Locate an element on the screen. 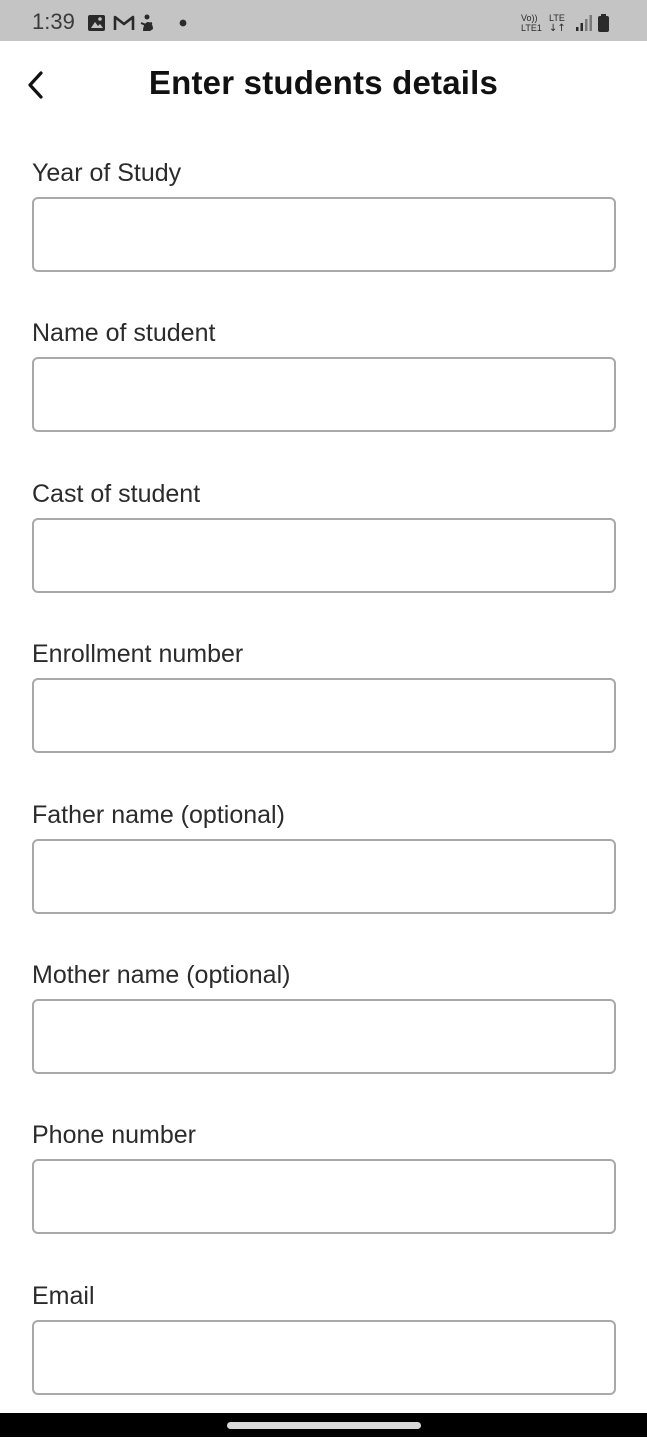 The image size is (647, 1440). student-name-input is located at coordinates (324, 395).